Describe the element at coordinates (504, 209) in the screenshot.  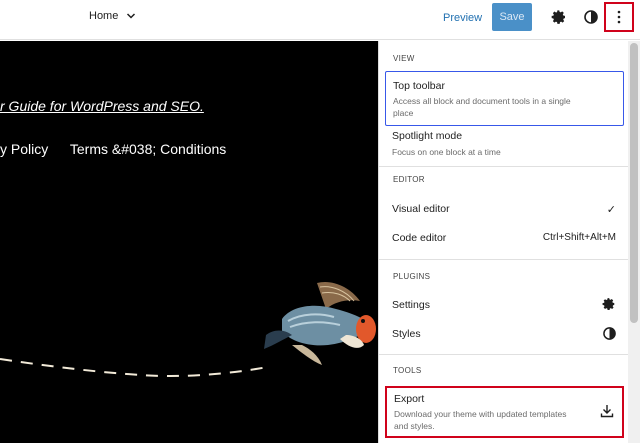
I see `menu-item-visual-editor: Visual editor ✓` at that location.